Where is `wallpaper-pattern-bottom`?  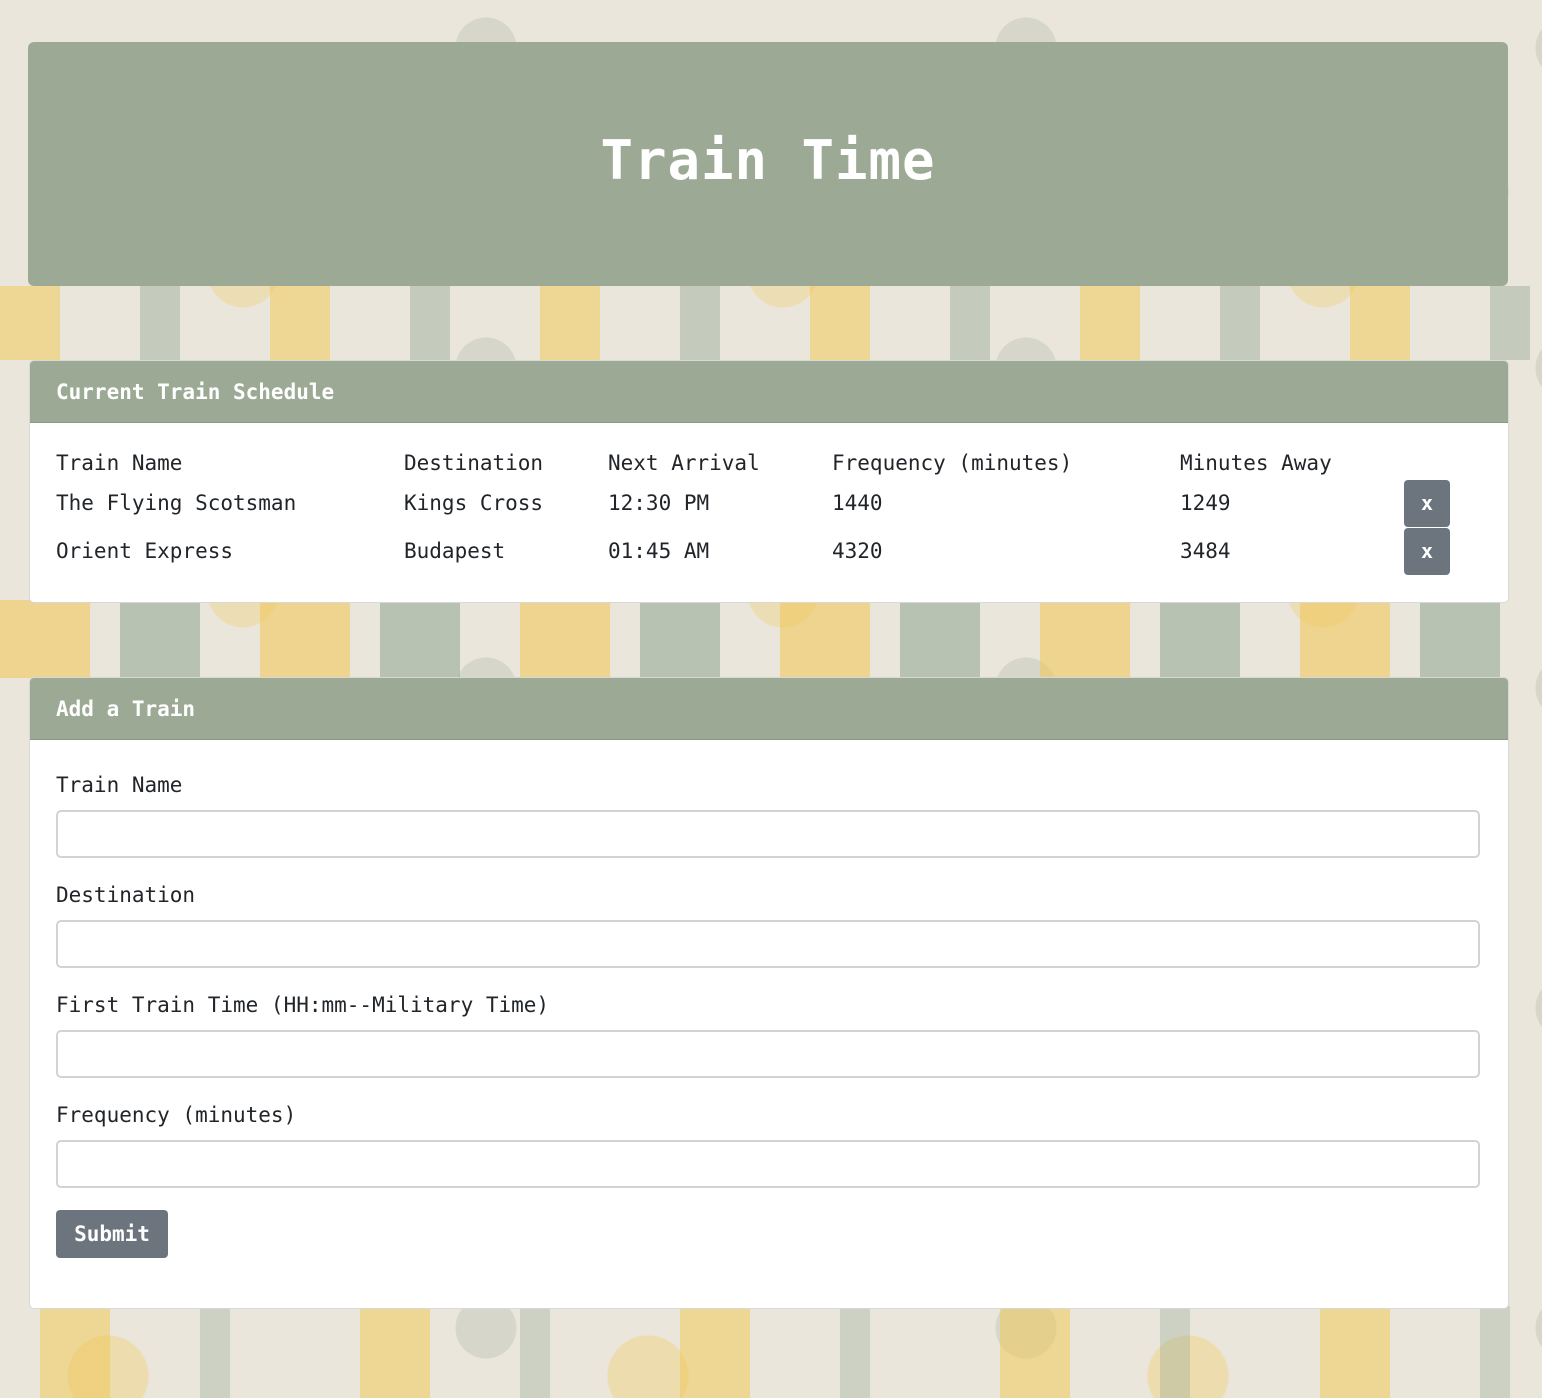
wallpaper-pattern-bottom is located at coordinates (771, 1352).